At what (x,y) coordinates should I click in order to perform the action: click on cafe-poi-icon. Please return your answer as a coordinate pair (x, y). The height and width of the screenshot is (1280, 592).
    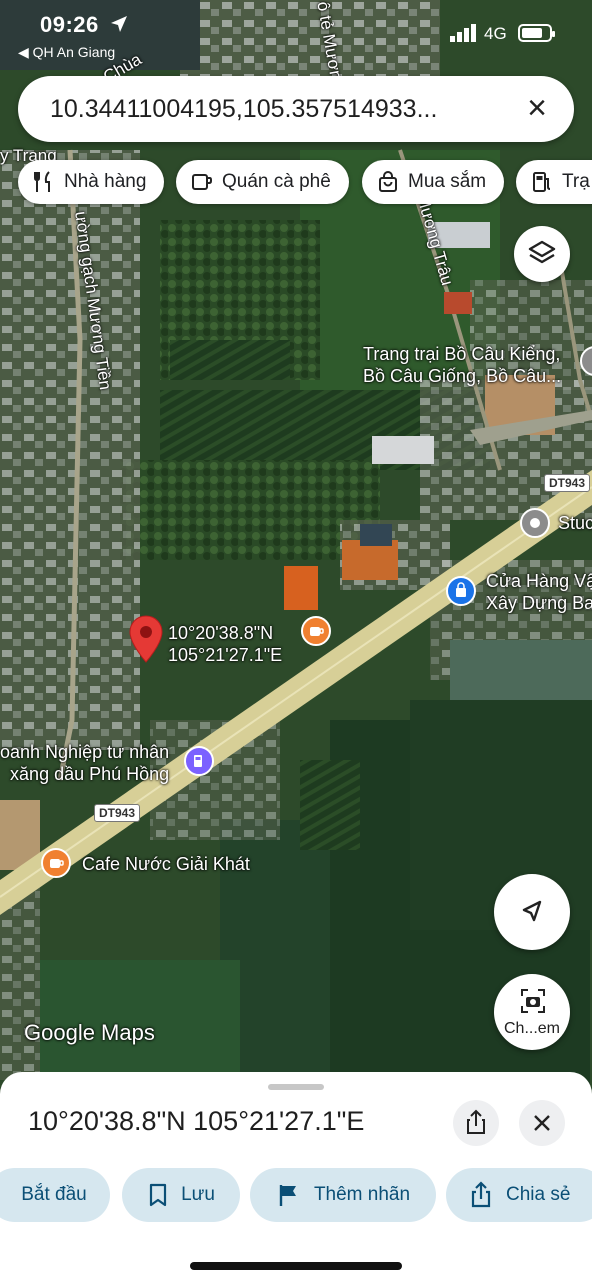
    Looking at the image, I should click on (316, 631).